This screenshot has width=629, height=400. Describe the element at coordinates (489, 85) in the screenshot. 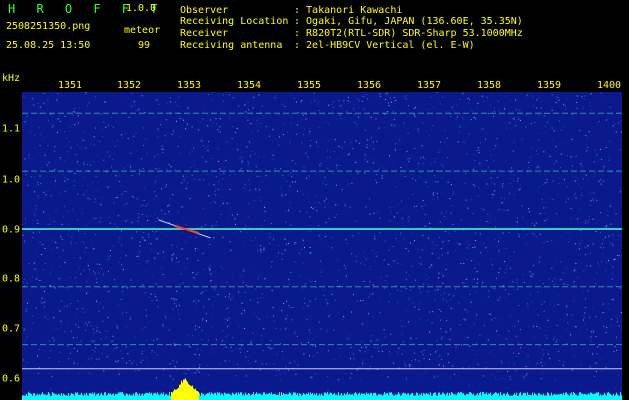

I see `x-tick-1358: 1358` at that location.